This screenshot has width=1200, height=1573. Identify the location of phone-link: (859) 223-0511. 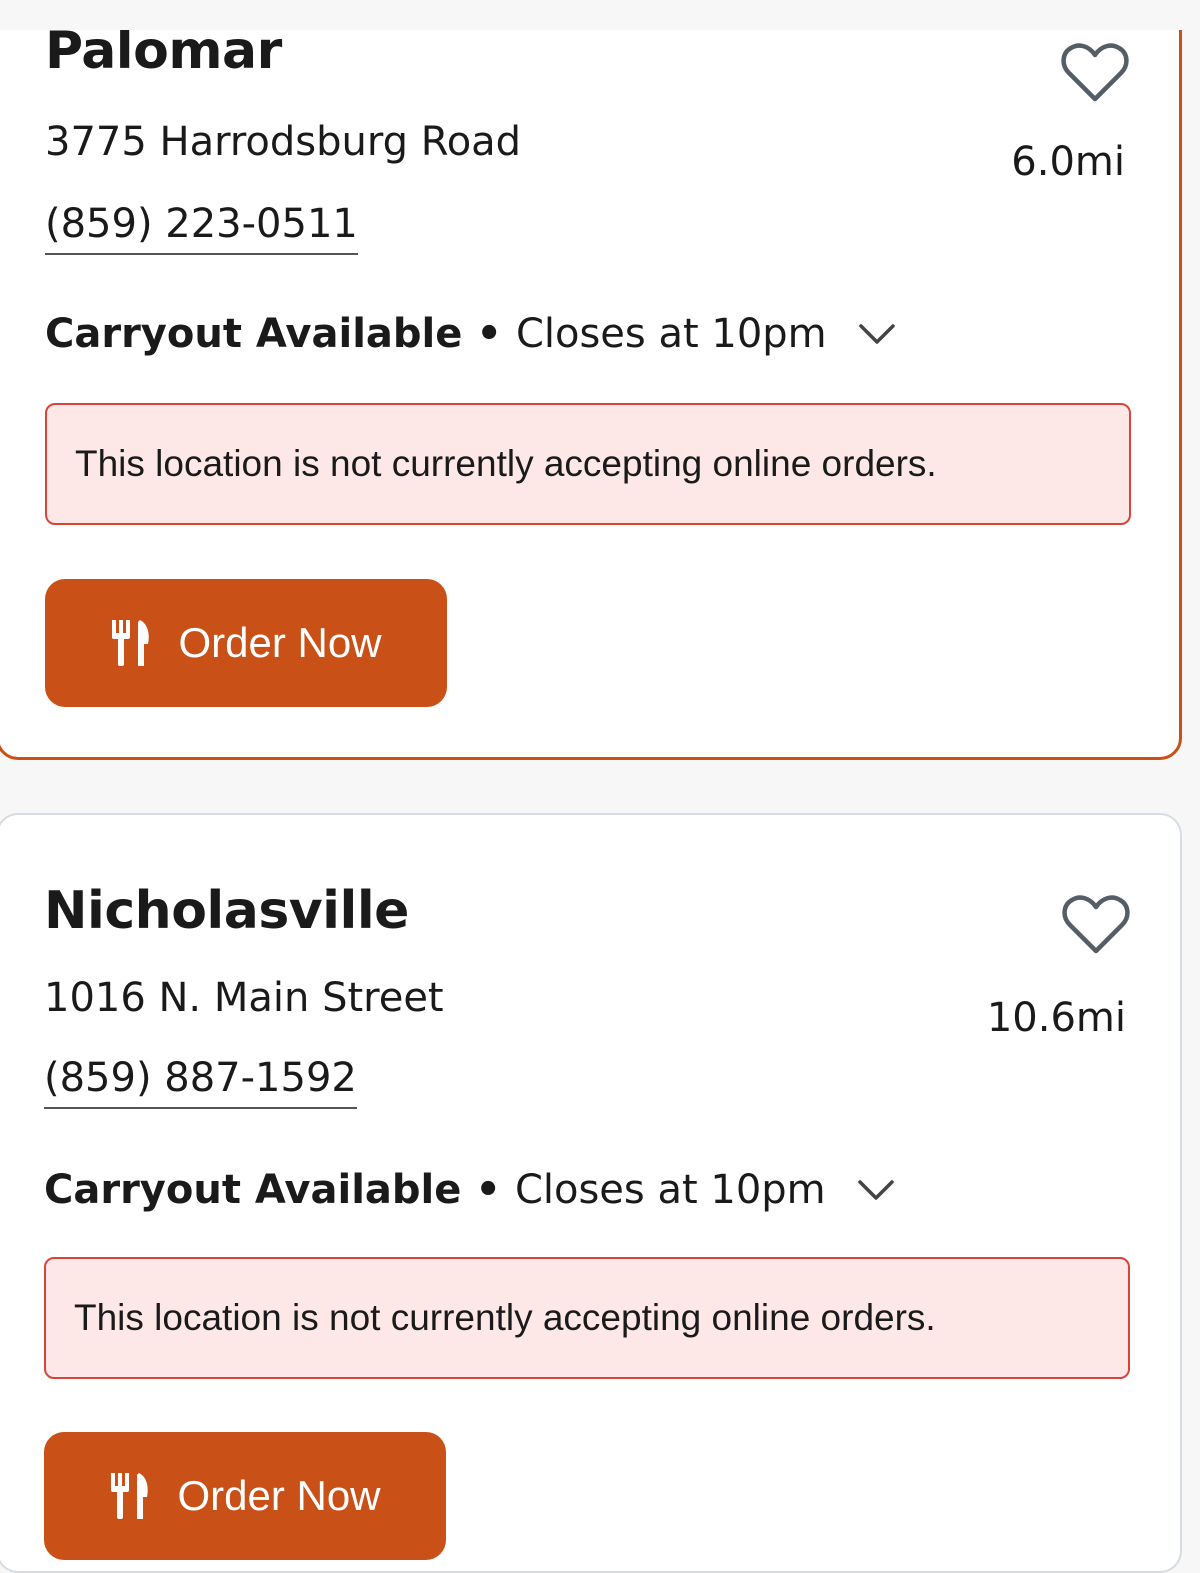
(201, 228).